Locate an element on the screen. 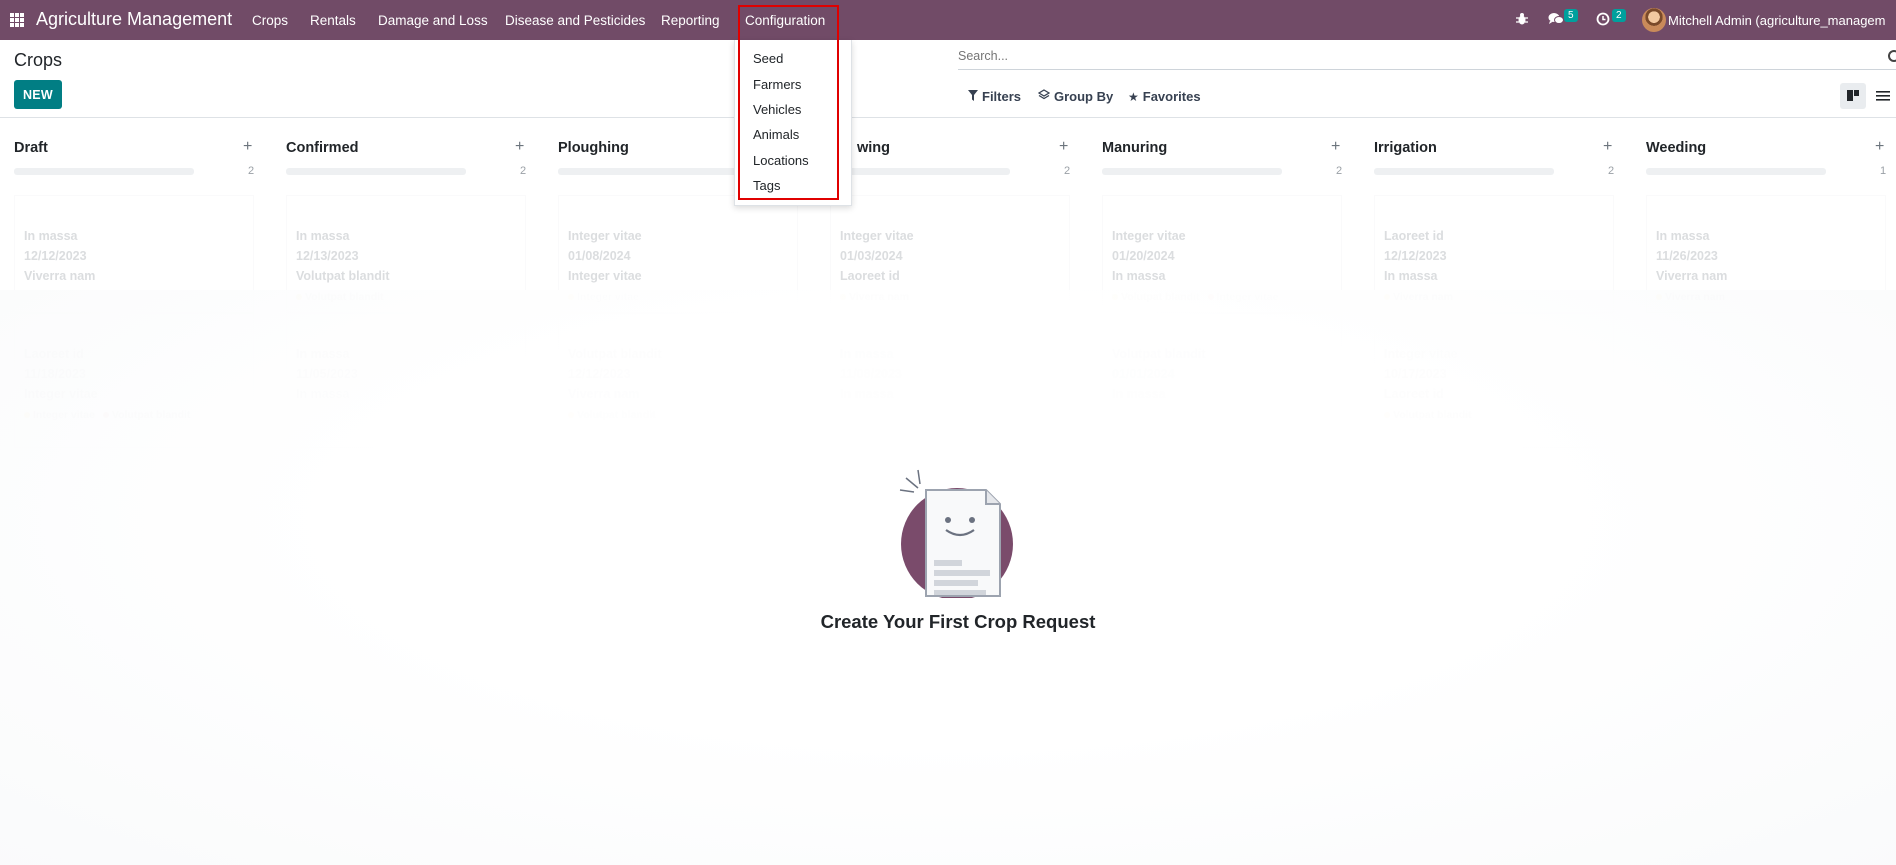 This screenshot has height=865, width=1896. kanban-column-title: Irrigation is located at coordinates (1405, 148).